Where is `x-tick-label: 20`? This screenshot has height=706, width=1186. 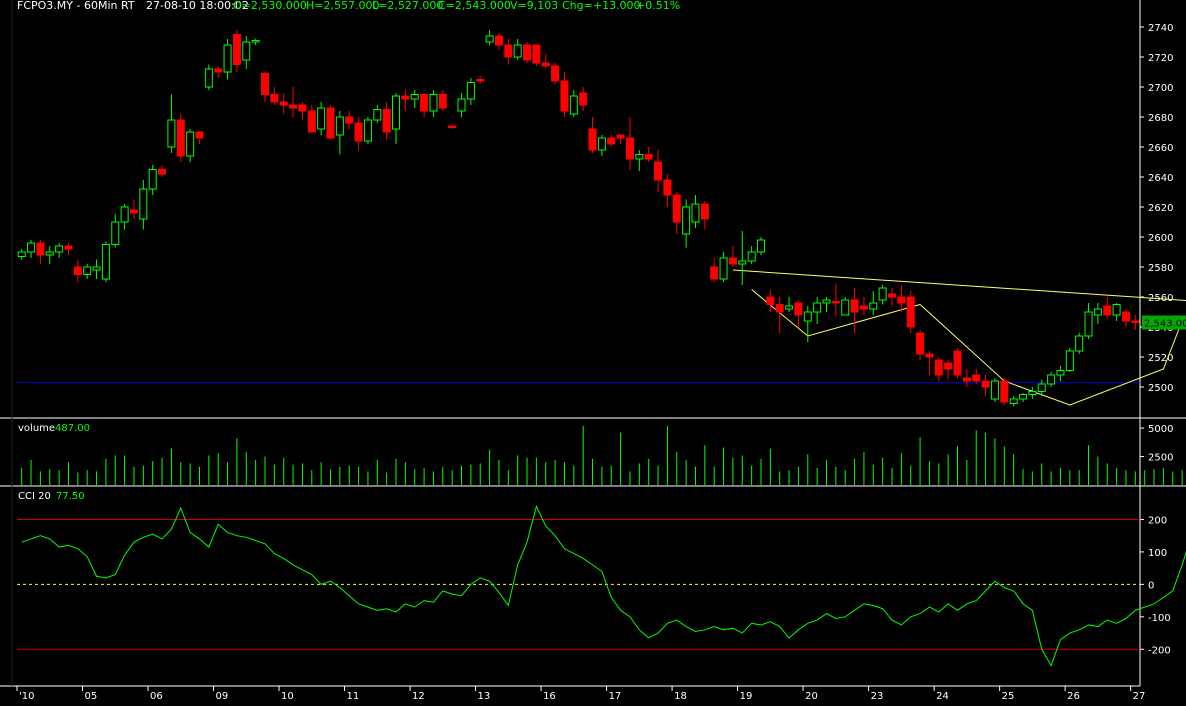 x-tick-label: 20 is located at coordinates (811, 696).